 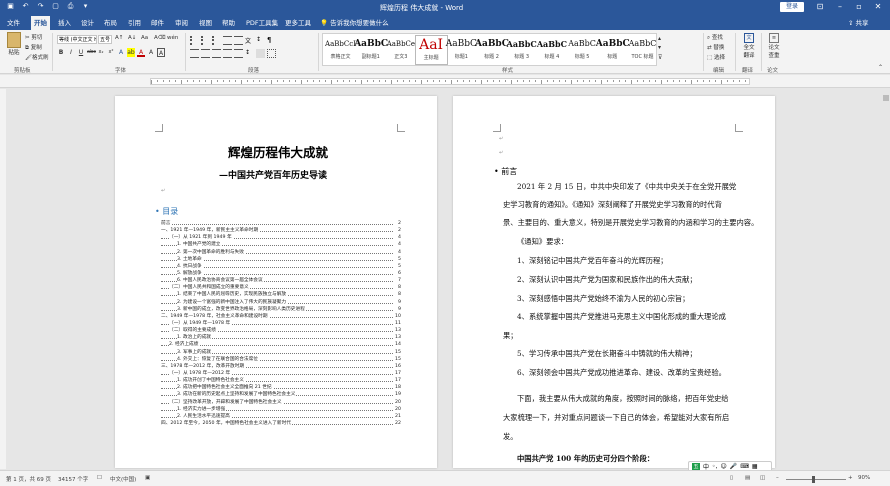 I want to click on zoom-slider-thumb, so click(x=813, y=479).